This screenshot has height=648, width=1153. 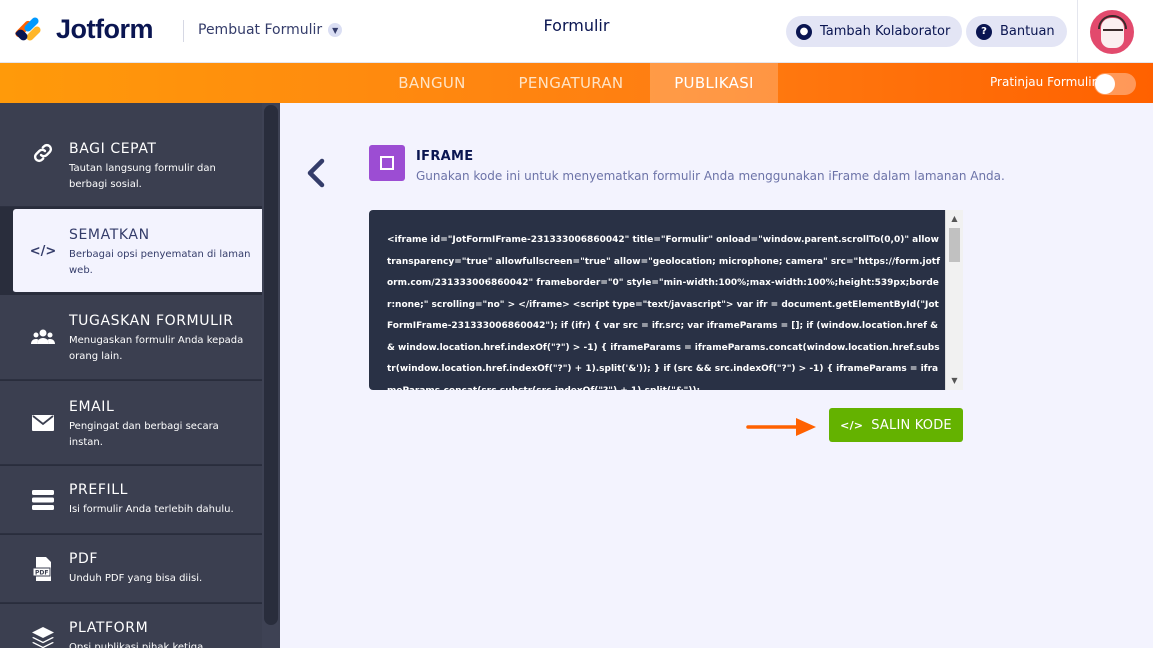 I want to click on sidebar-item-platform: PLATFORM Opsi publikasi pihak ketiga, so click(x=131, y=626).